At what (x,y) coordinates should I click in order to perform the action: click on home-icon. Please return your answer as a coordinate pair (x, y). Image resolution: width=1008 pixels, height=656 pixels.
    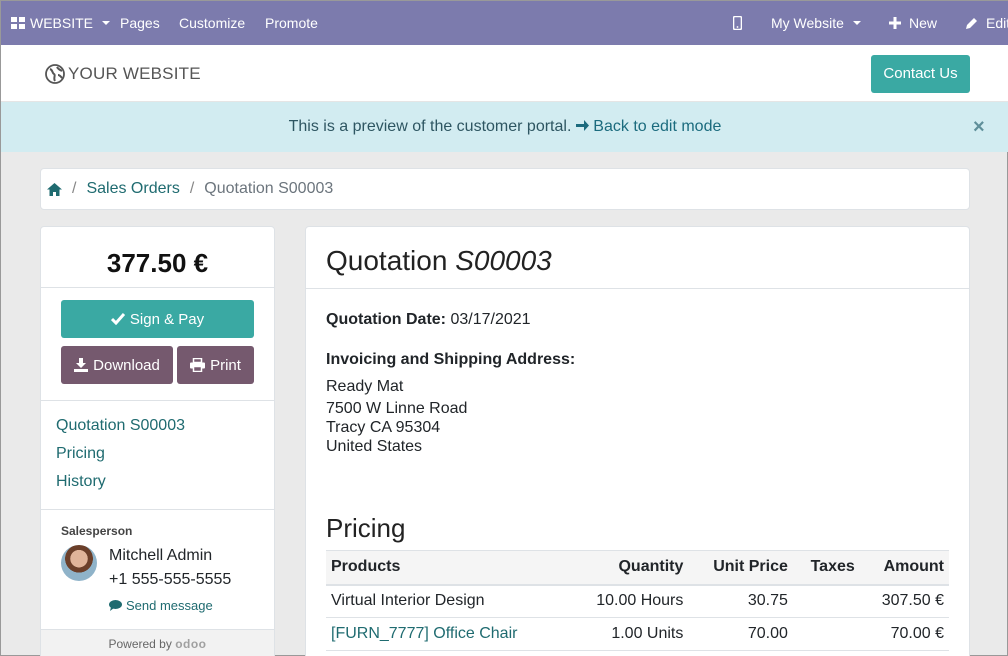
    Looking at the image, I should click on (54, 189).